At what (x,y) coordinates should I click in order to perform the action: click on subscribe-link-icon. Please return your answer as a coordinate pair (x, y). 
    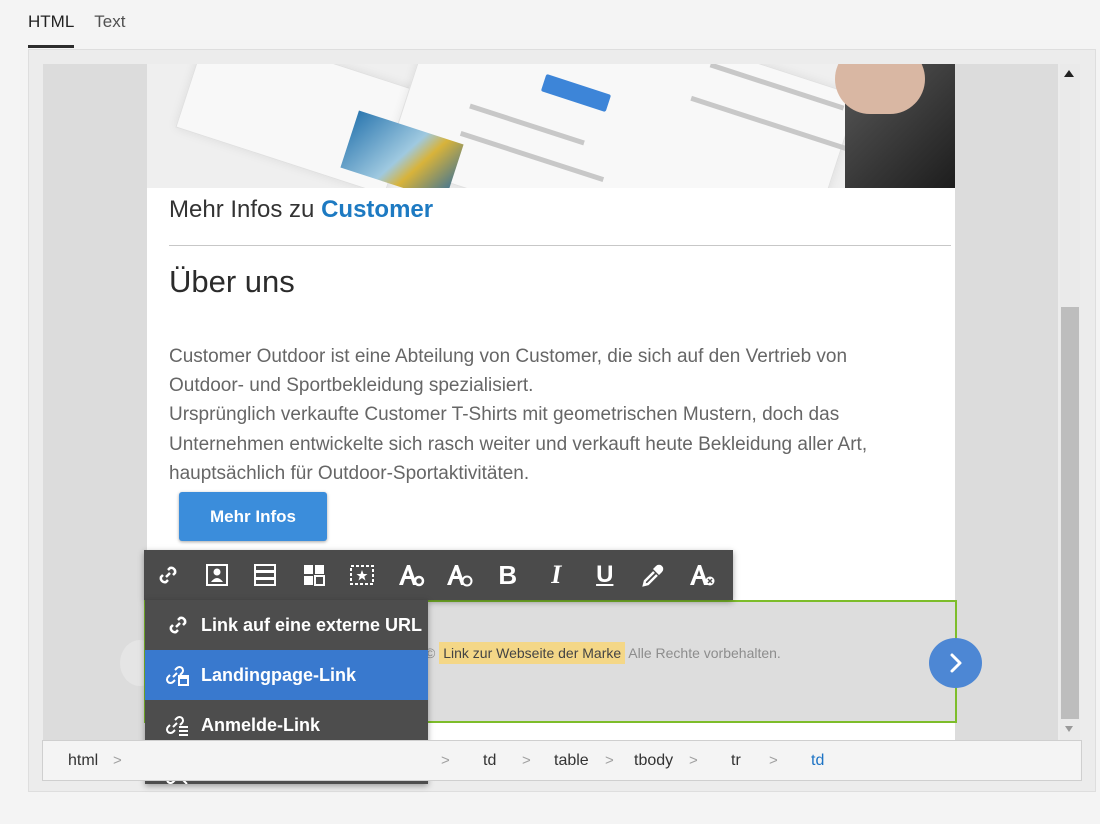
    Looking at the image, I should click on (176, 725).